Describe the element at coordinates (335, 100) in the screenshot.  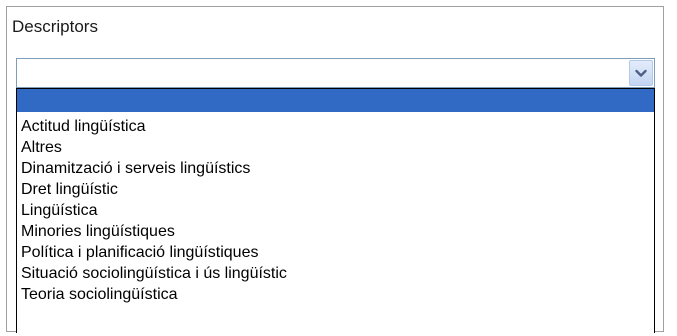
I see `option-empty` at that location.